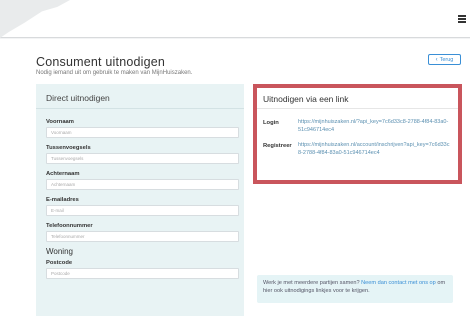 This screenshot has width=470, height=316. What do you see at coordinates (142, 210) in the screenshot?
I see `email-input: E-mail` at bounding box center [142, 210].